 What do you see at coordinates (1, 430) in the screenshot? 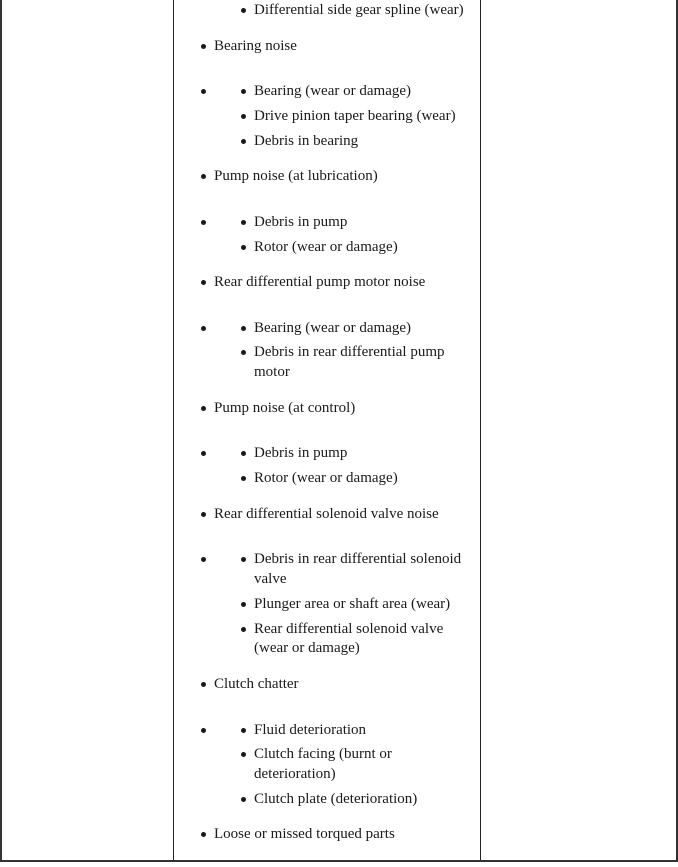
I see `table-border-left` at bounding box center [1, 430].